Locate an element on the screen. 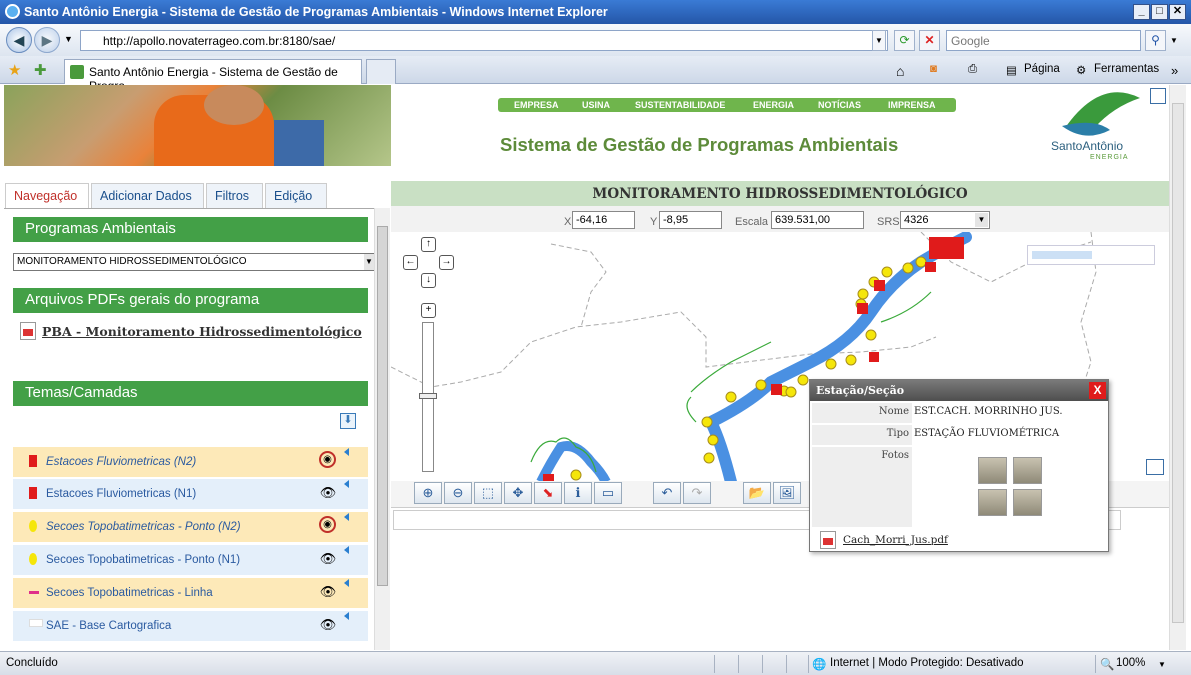 Image resolution: width=1191 pixels, height=675 pixels. nav-energia: ENERGIA is located at coordinates (773, 105).